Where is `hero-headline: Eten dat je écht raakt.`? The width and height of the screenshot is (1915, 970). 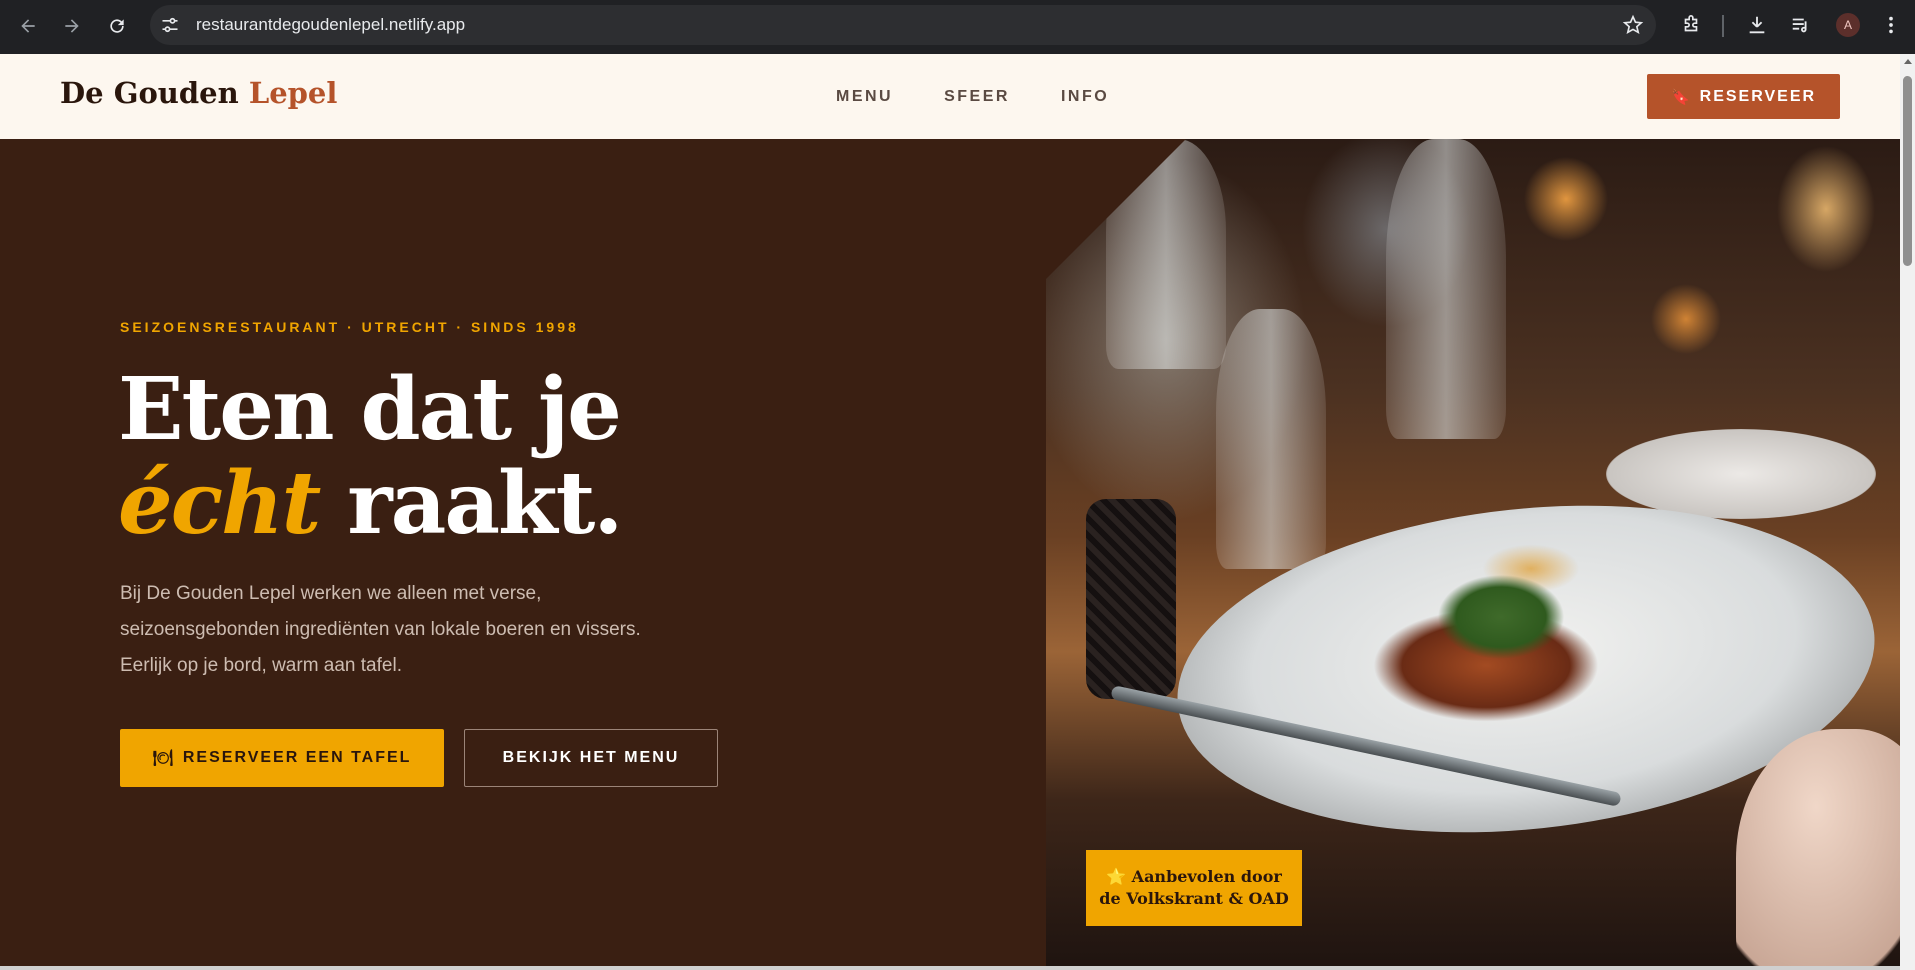
hero-headline: Eten dat je écht raakt. is located at coordinates (370, 458).